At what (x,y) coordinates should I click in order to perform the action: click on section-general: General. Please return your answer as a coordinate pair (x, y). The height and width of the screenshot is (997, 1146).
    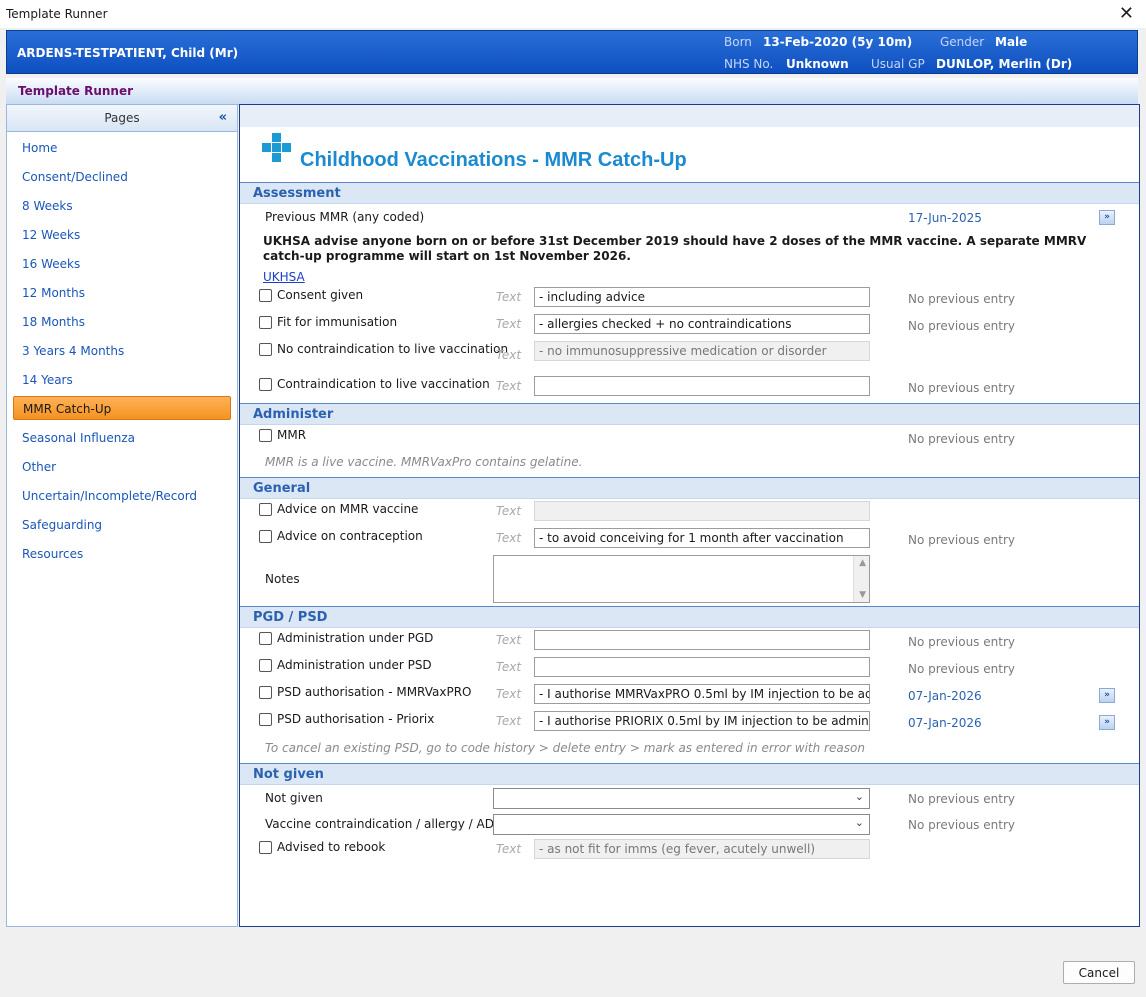
    Looking at the image, I should click on (689, 488).